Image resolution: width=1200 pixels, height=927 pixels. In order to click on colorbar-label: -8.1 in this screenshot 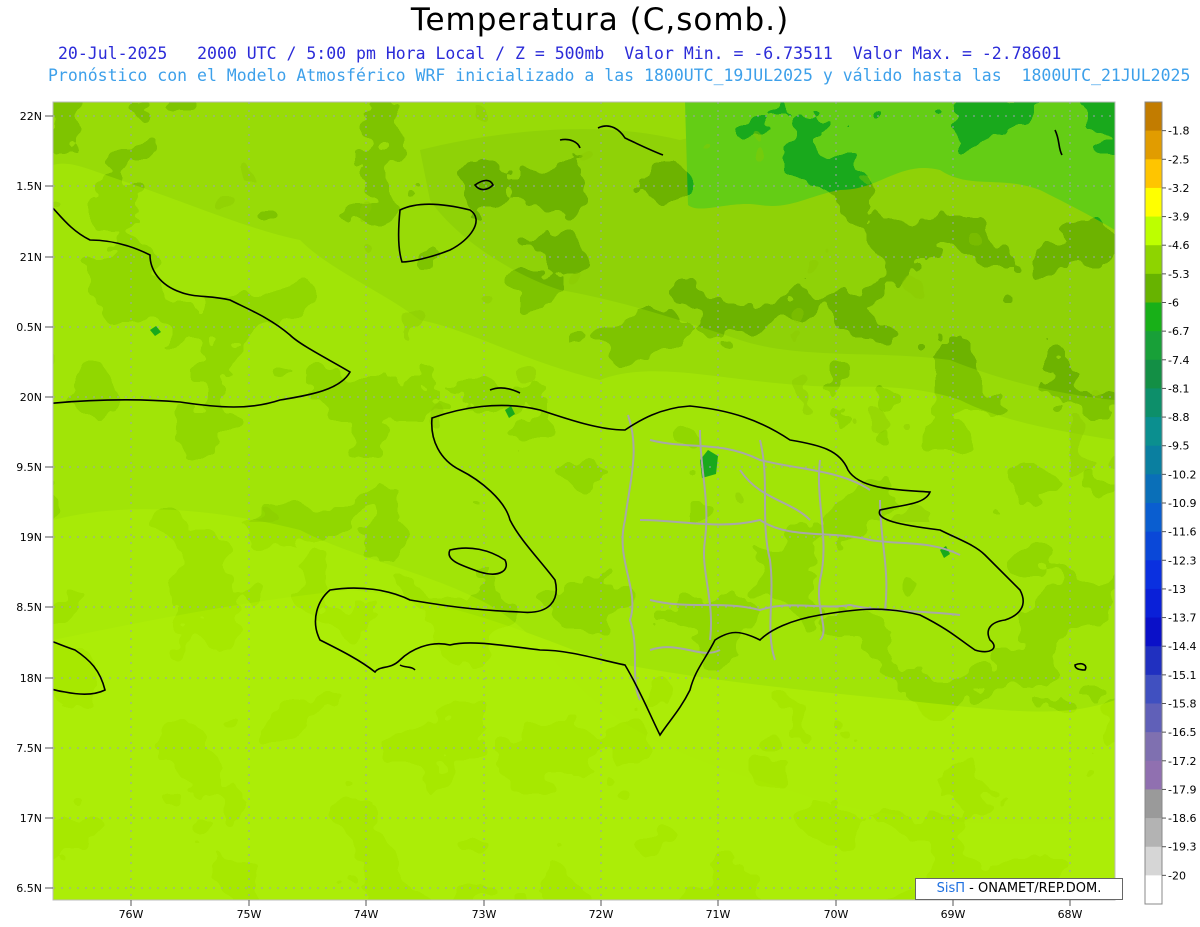, I will do `click(1178, 388)`.